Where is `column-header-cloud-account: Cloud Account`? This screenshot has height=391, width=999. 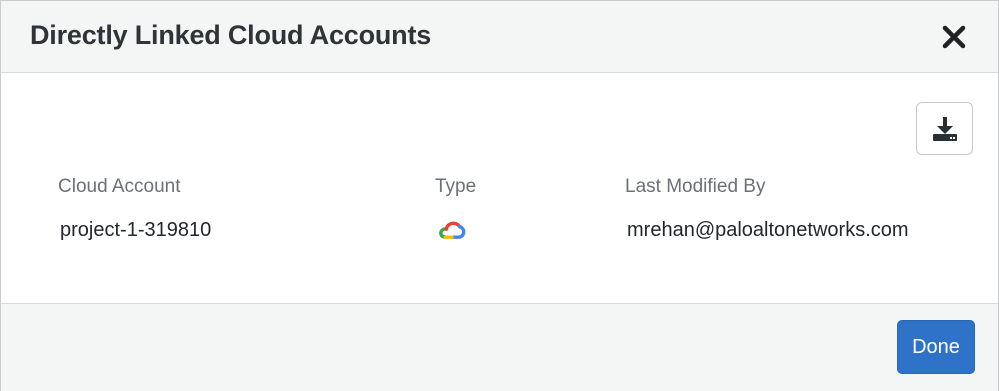 column-header-cloud-account: Cloud Account is located at coordinates (119, 186).